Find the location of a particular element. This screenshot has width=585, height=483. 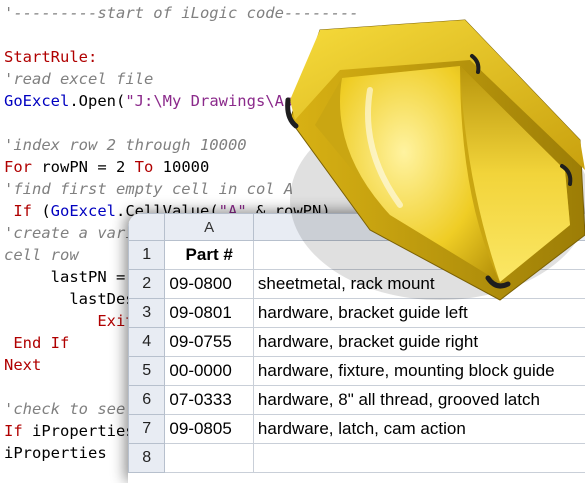

code-token: 'read excel file is located at coordinates (78, 79).